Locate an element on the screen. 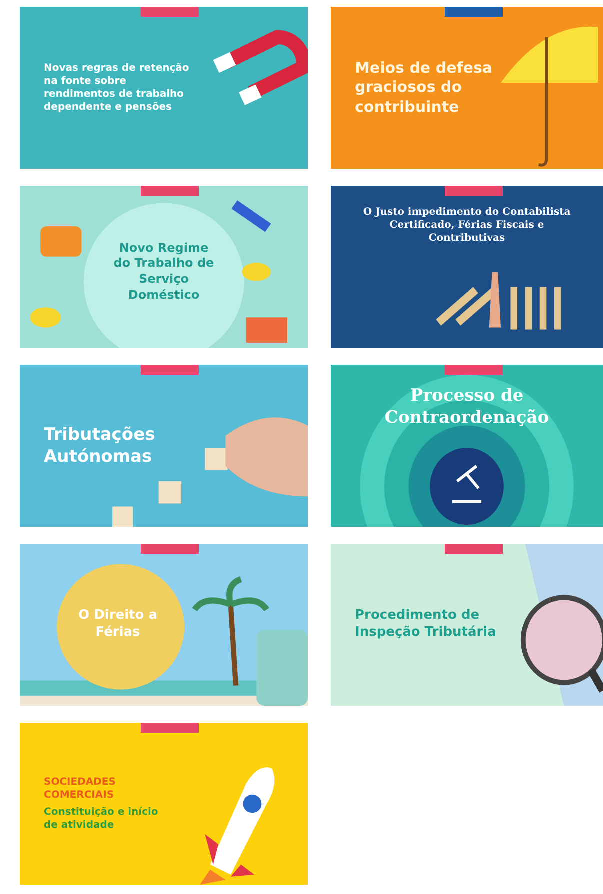 This screenshot has width=603, height=894. banner-card: Processo de Contraordenação is located at coordinates (467, 446).